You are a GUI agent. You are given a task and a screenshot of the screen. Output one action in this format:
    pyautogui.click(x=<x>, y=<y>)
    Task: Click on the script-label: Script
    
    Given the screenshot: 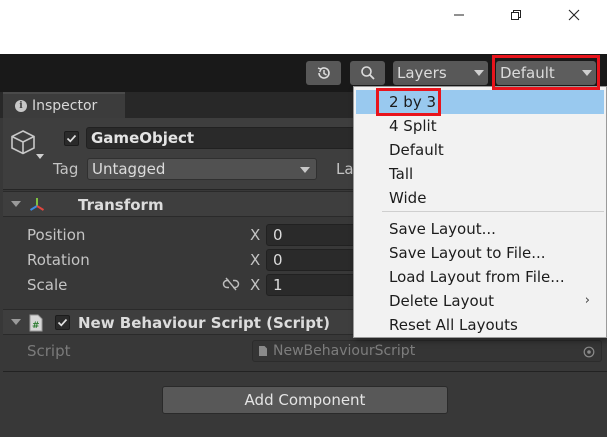 What is the action you would take?
    pyautogui.click(x=49, y=351)
    